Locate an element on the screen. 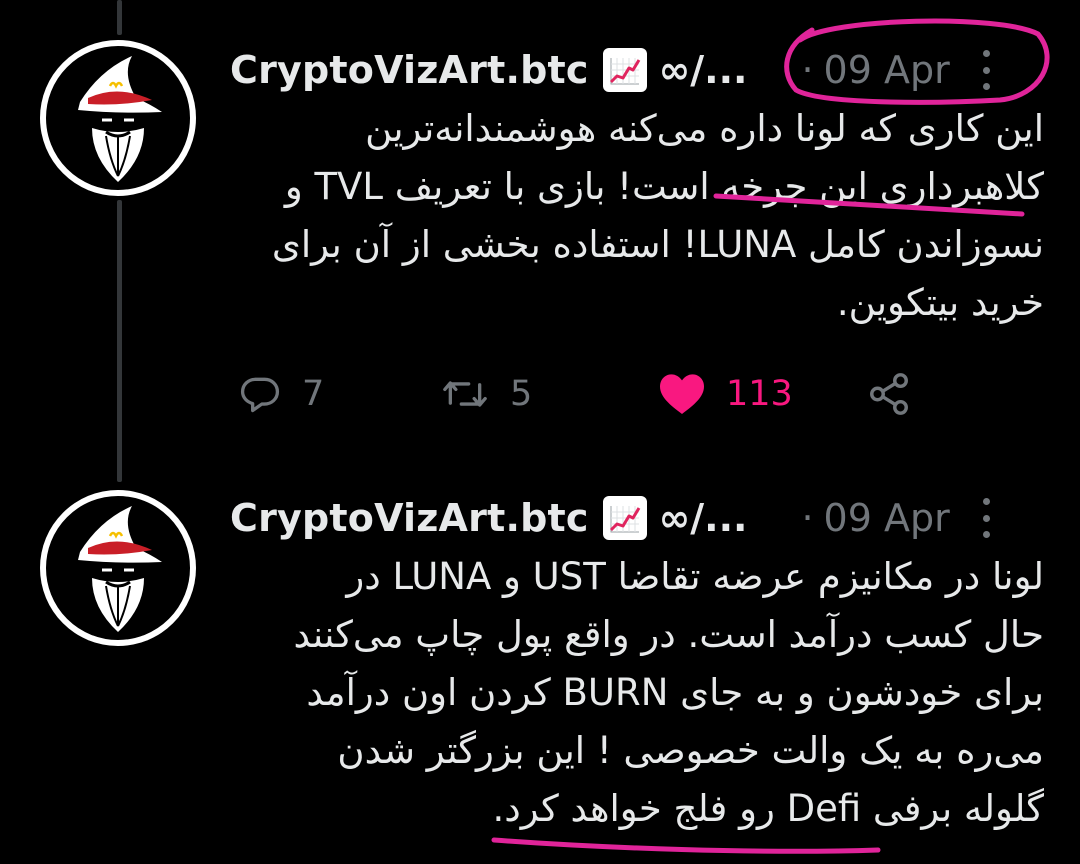 The height and width of the screenshot is (864, 1080). retweet-button: 5 is located at coordinates (486, 394).